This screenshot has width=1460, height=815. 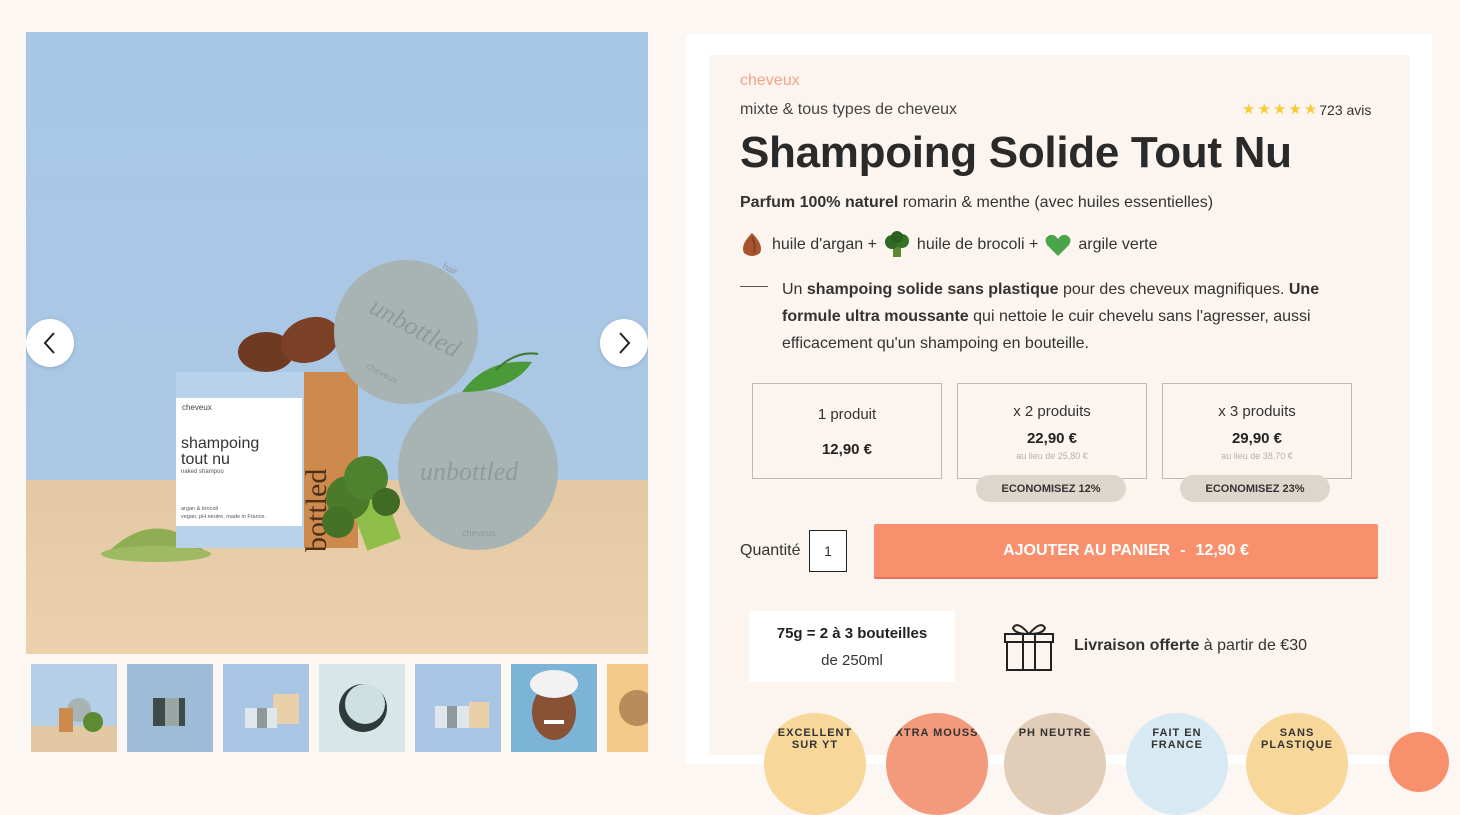 I want to click on chevron-left-icon, so click(x=49, y=343).